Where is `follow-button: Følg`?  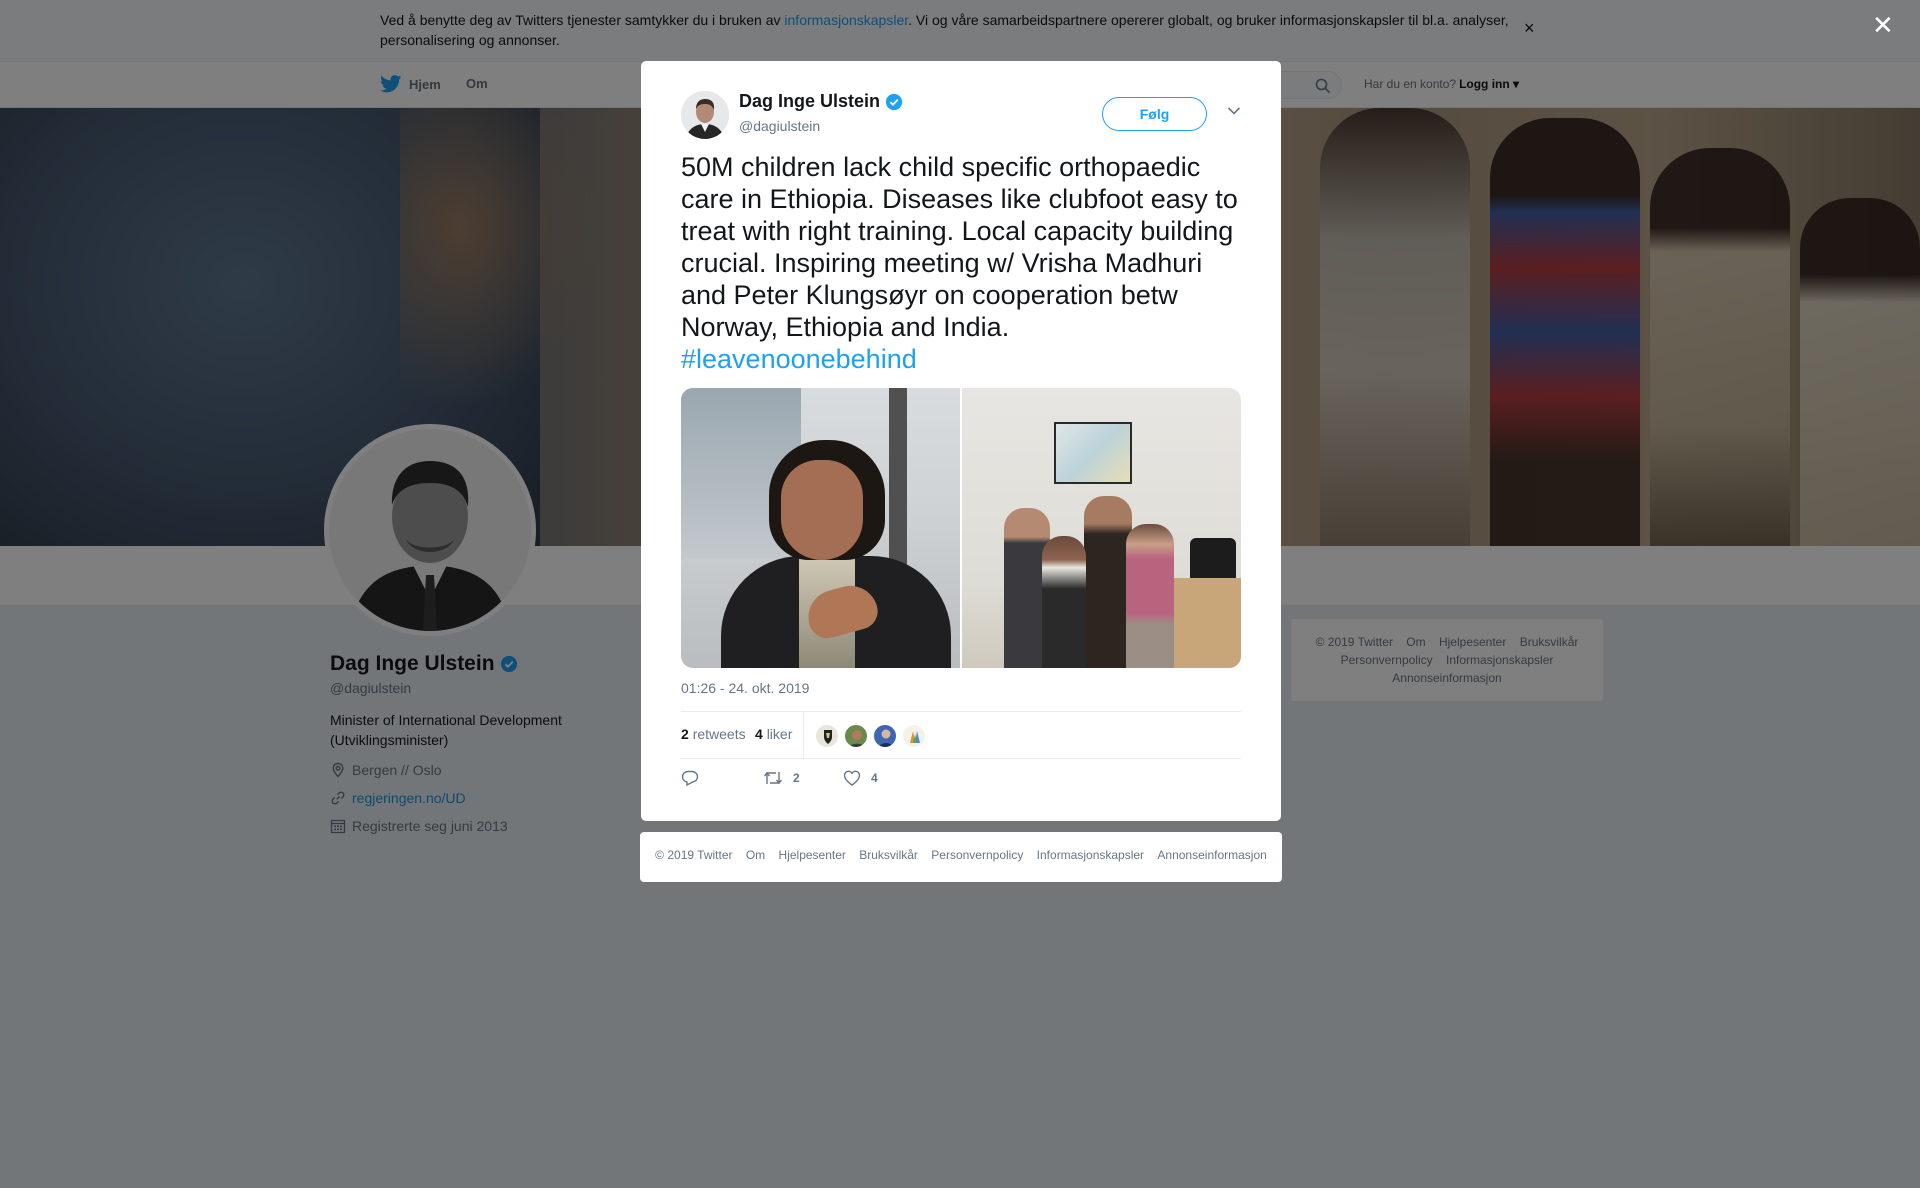
follow-button: Følg is located at coordinates (1154, 114).